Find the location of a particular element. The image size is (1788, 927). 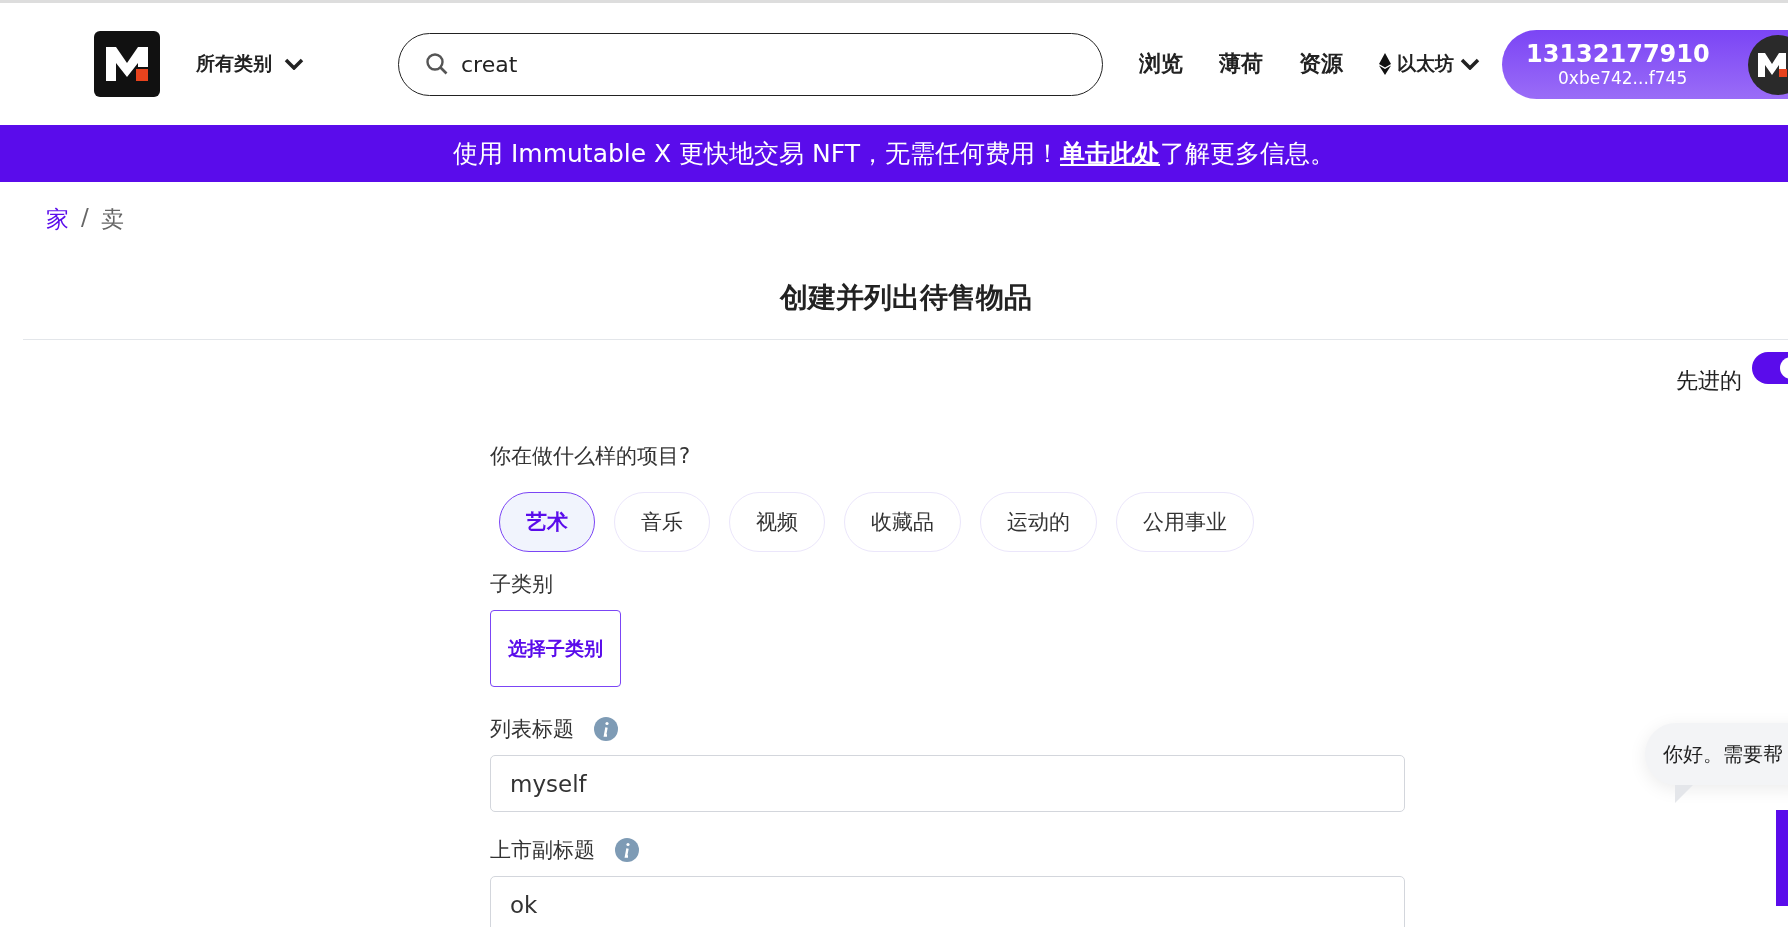

type-option: 音乐 is located at coordinates (662, 522).